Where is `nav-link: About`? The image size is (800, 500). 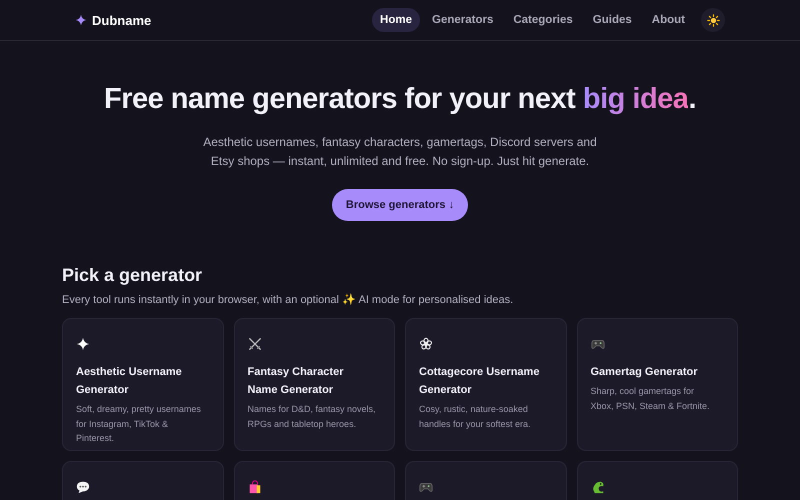
nav-link: About is located at coordinates (668, 20).